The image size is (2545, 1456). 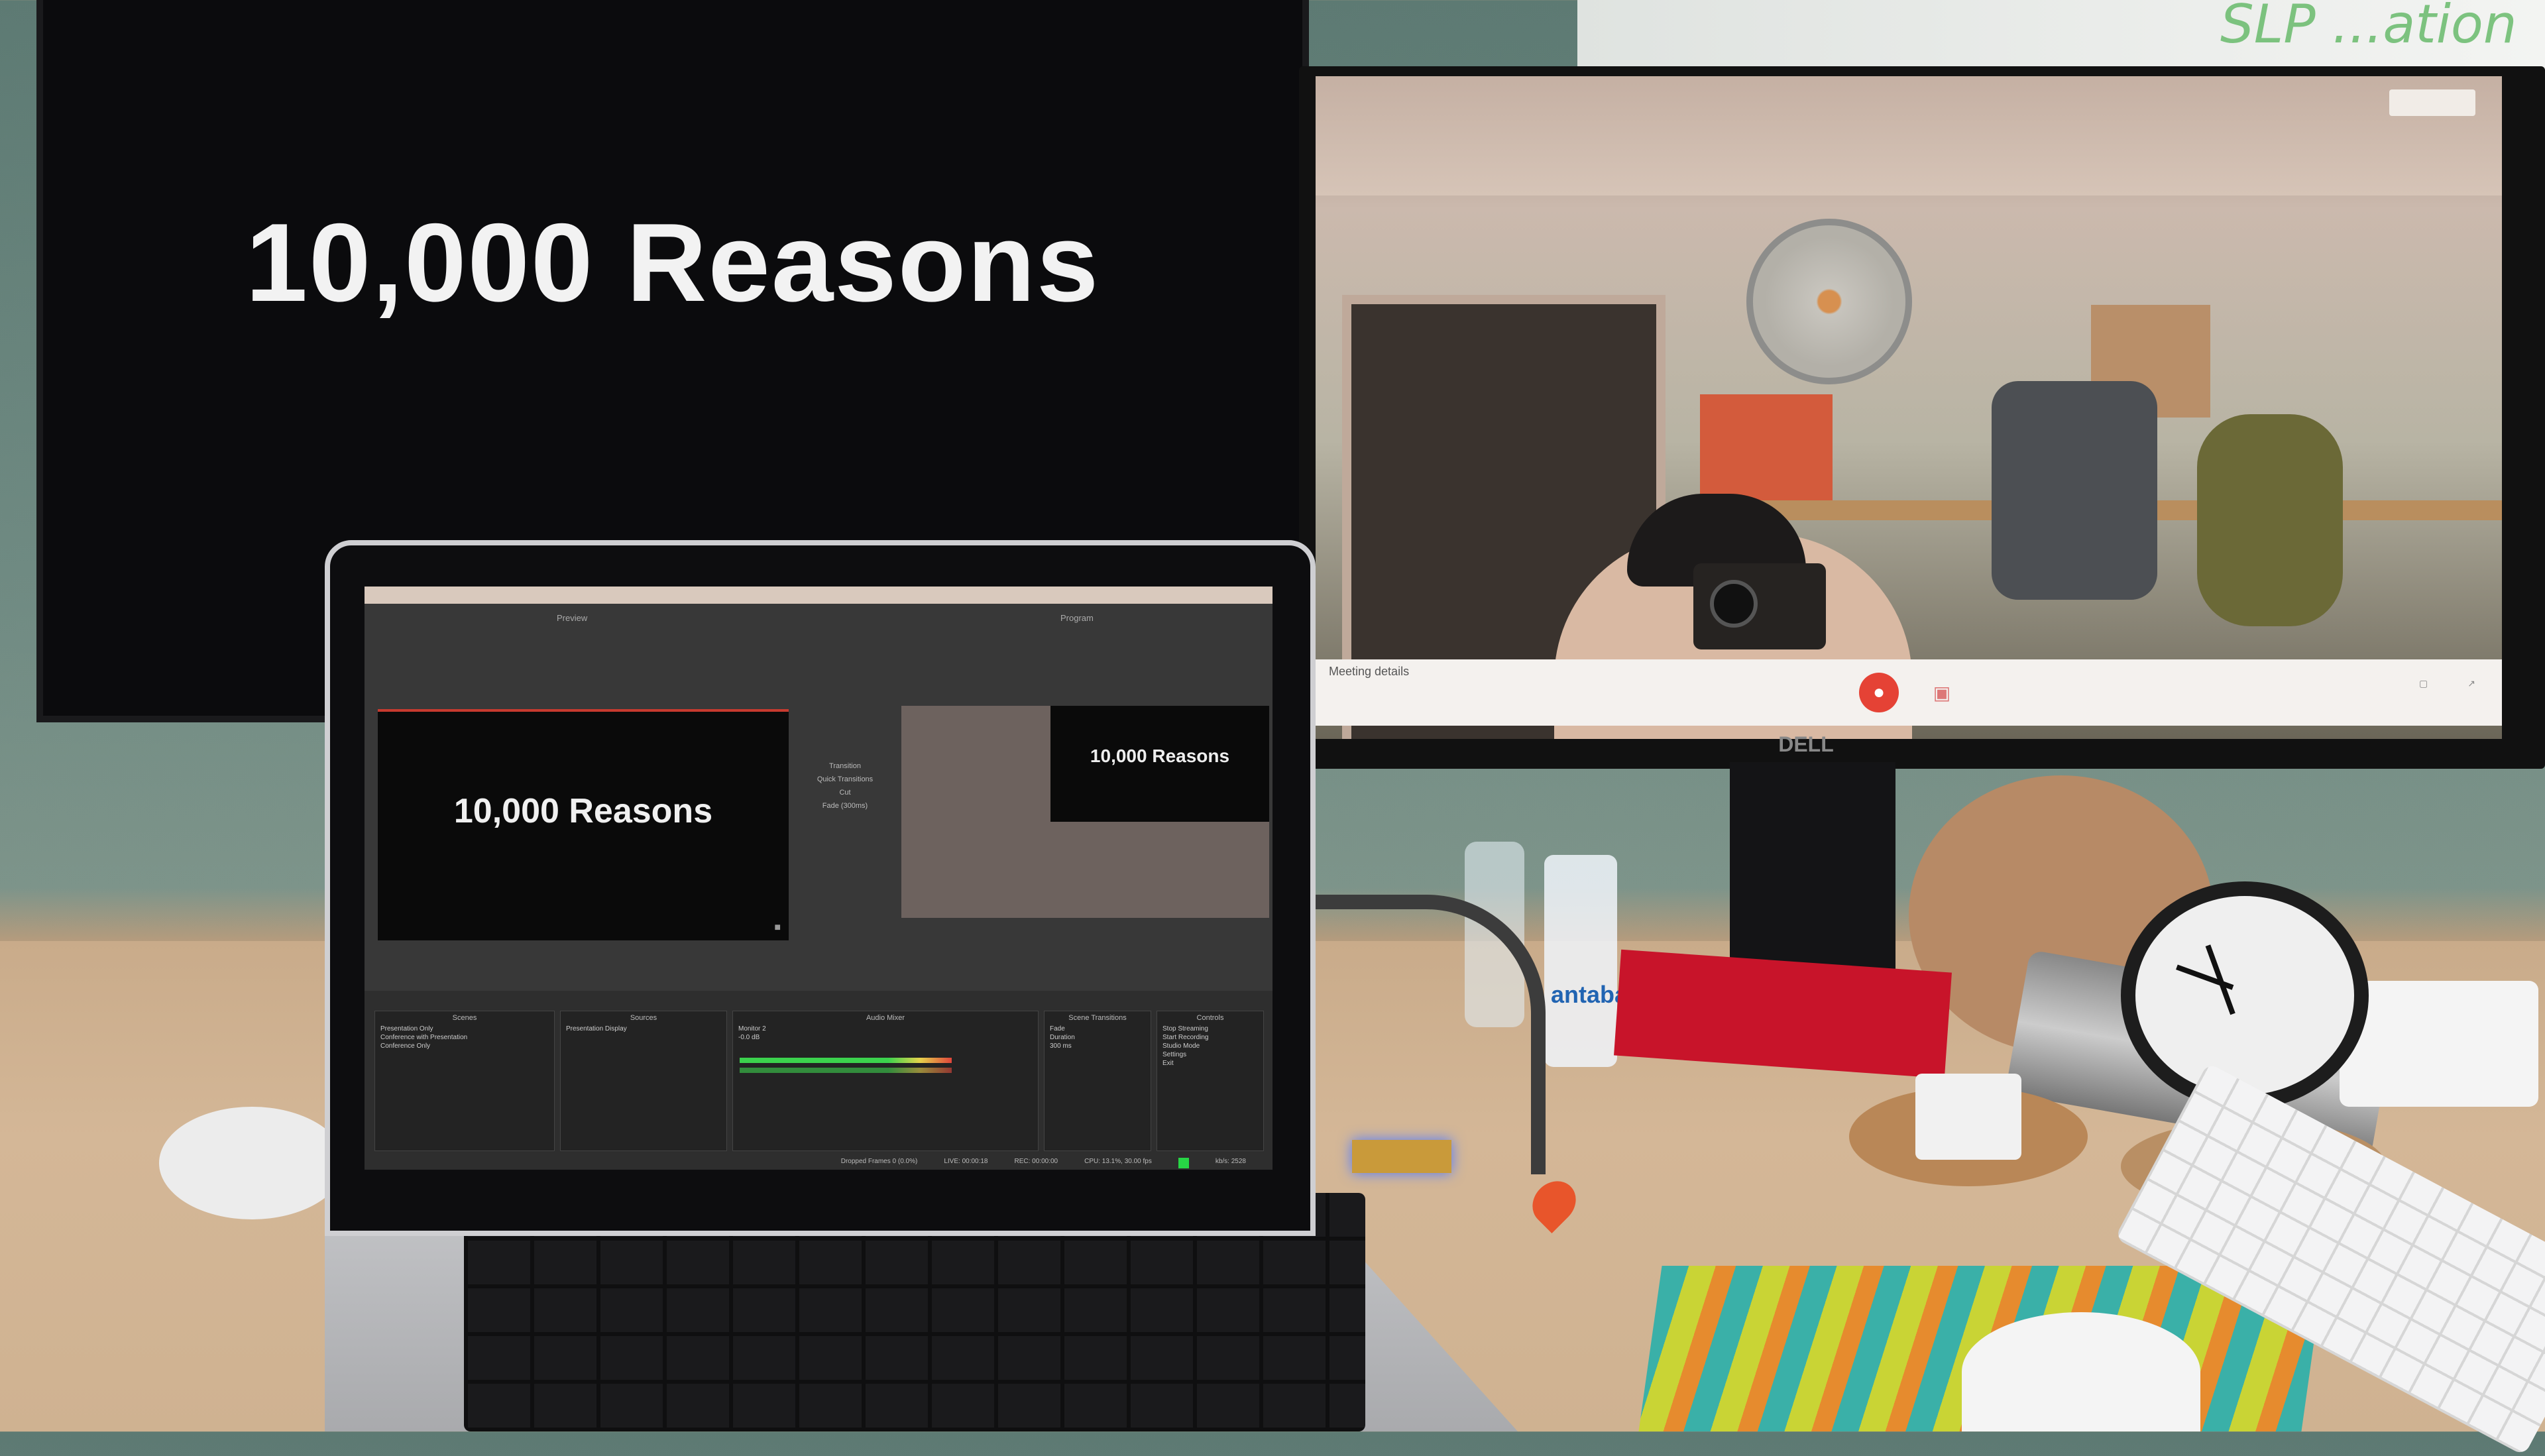 What do you see at coordinates (572, 618) in the screenshot?
I see `preview-label: Preview` at bounding box center [572, 618].